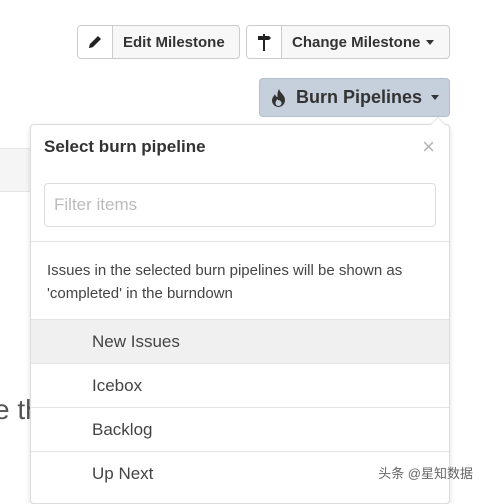 The image size is (483, 504). What do you see at coordinates (438, 121) in the screenshot?
I see `dropdown-pointer` at bounding box center [438, 121].